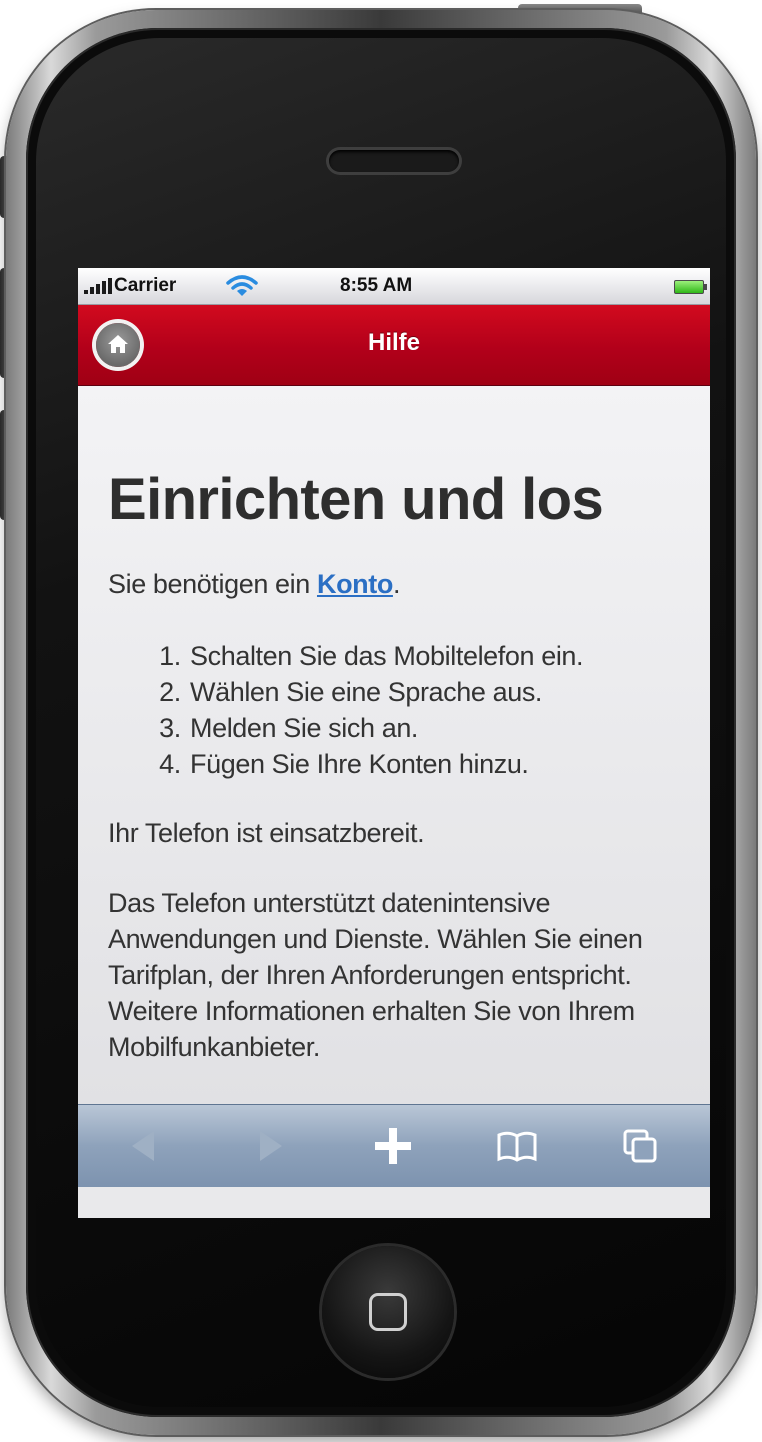 The width and height of the screenshot is (762, 1442). I want to click on home-square-icon, so click(388, 1312).